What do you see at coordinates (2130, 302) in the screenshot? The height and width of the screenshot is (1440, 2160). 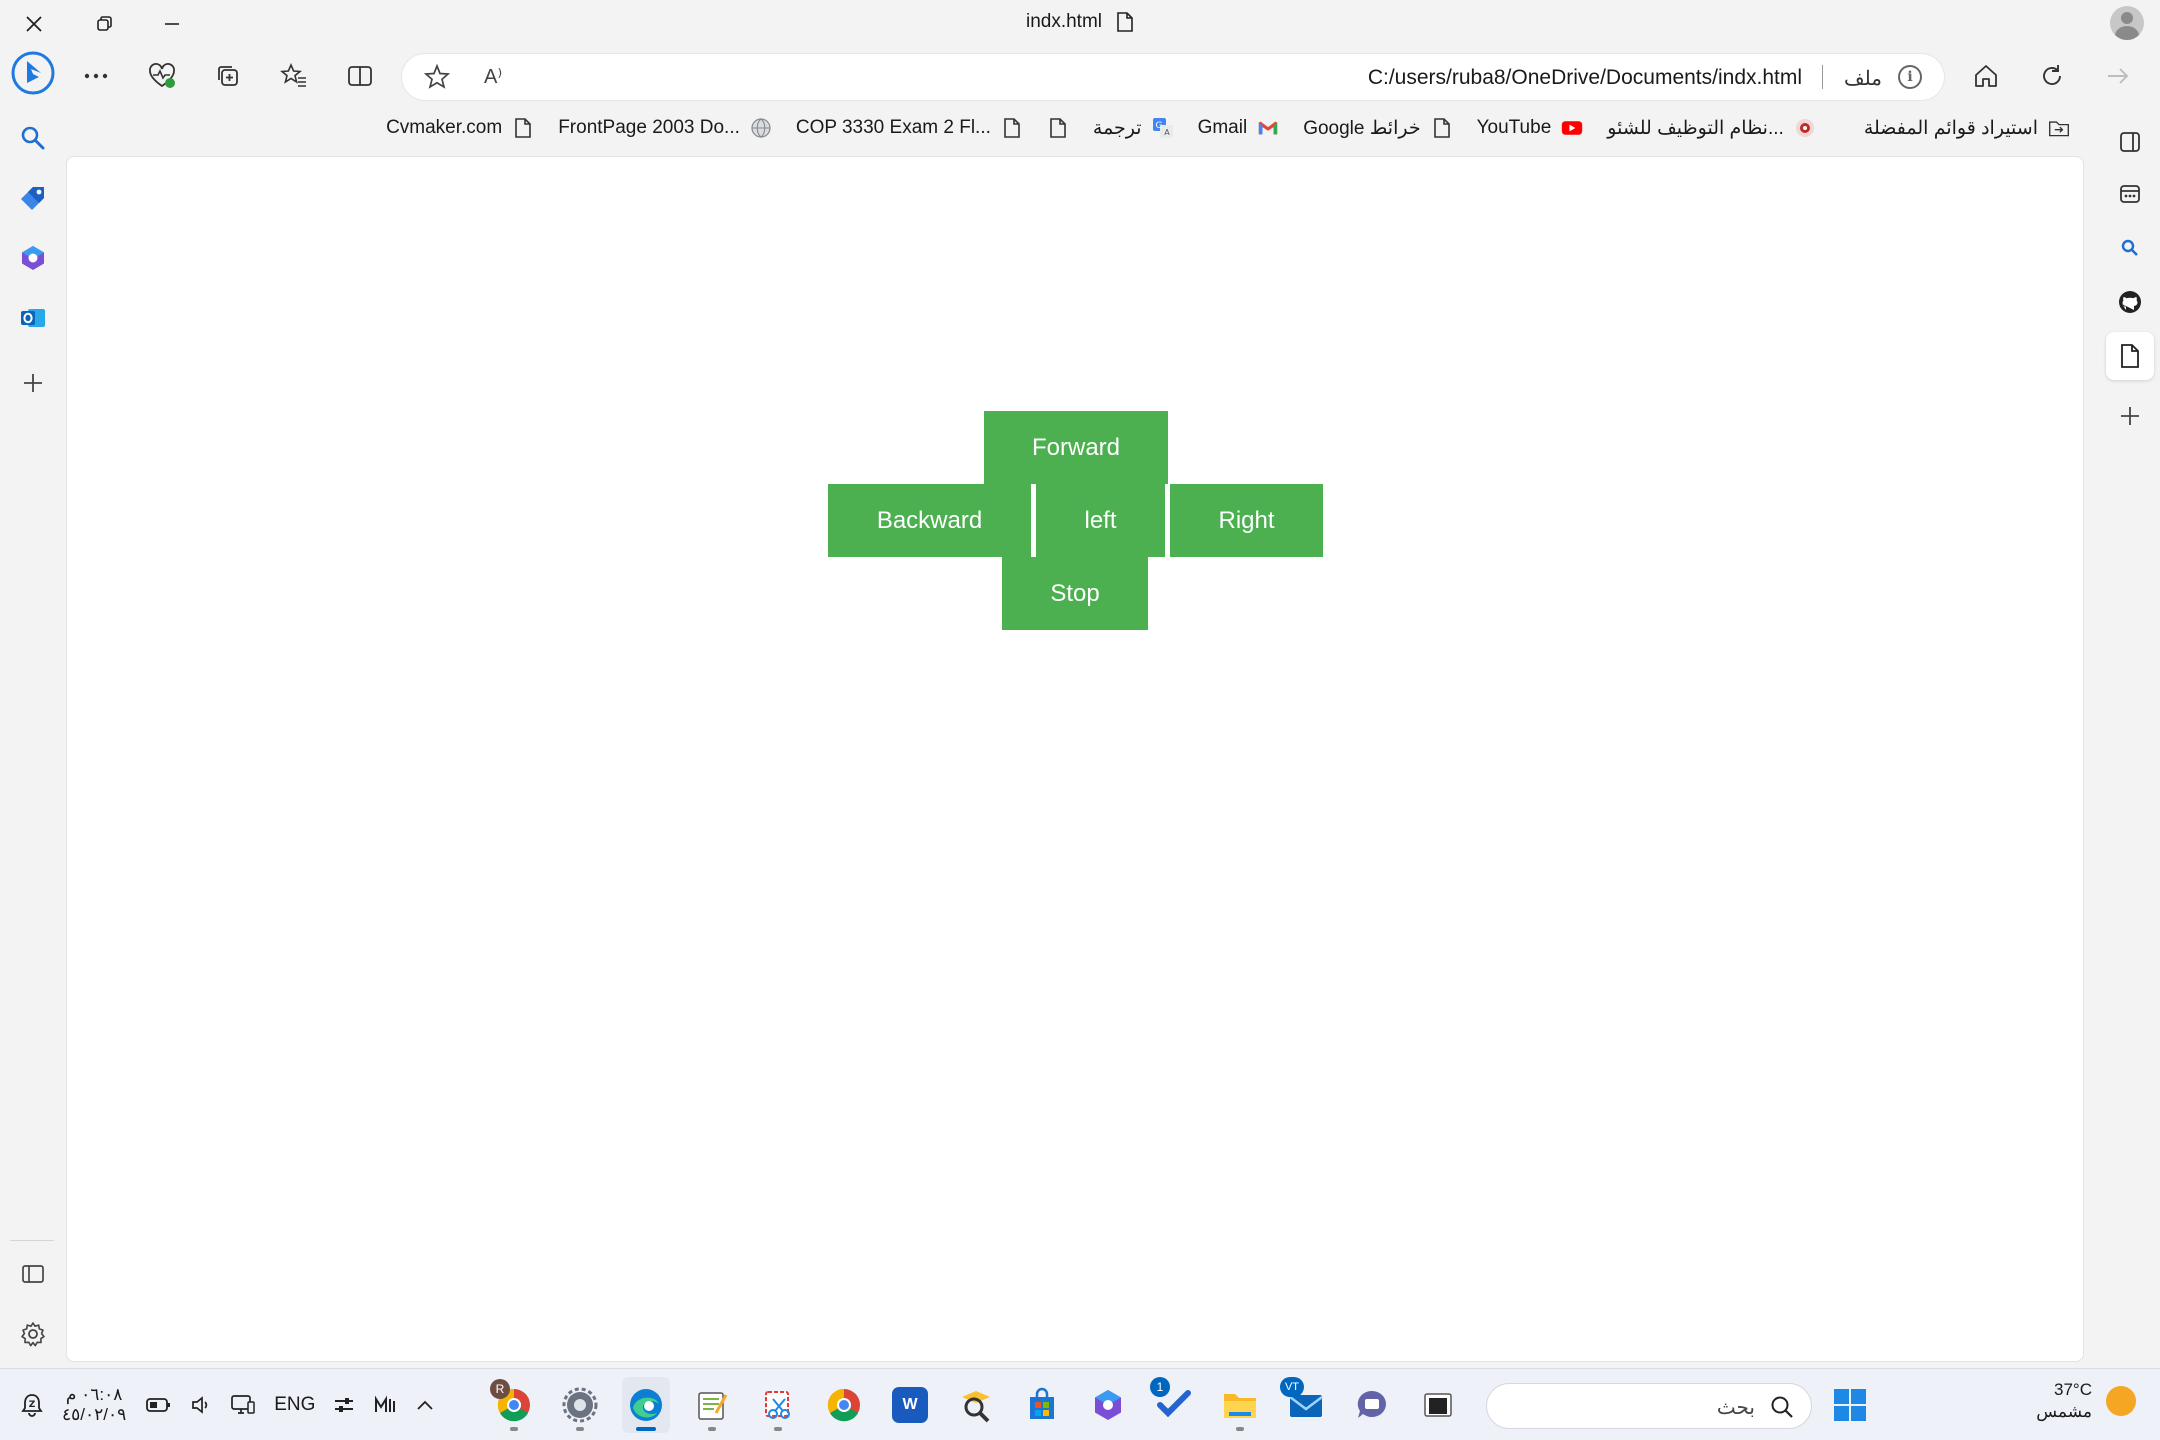 I see `sidebar-github-button` at bounding box center [2130, 302].